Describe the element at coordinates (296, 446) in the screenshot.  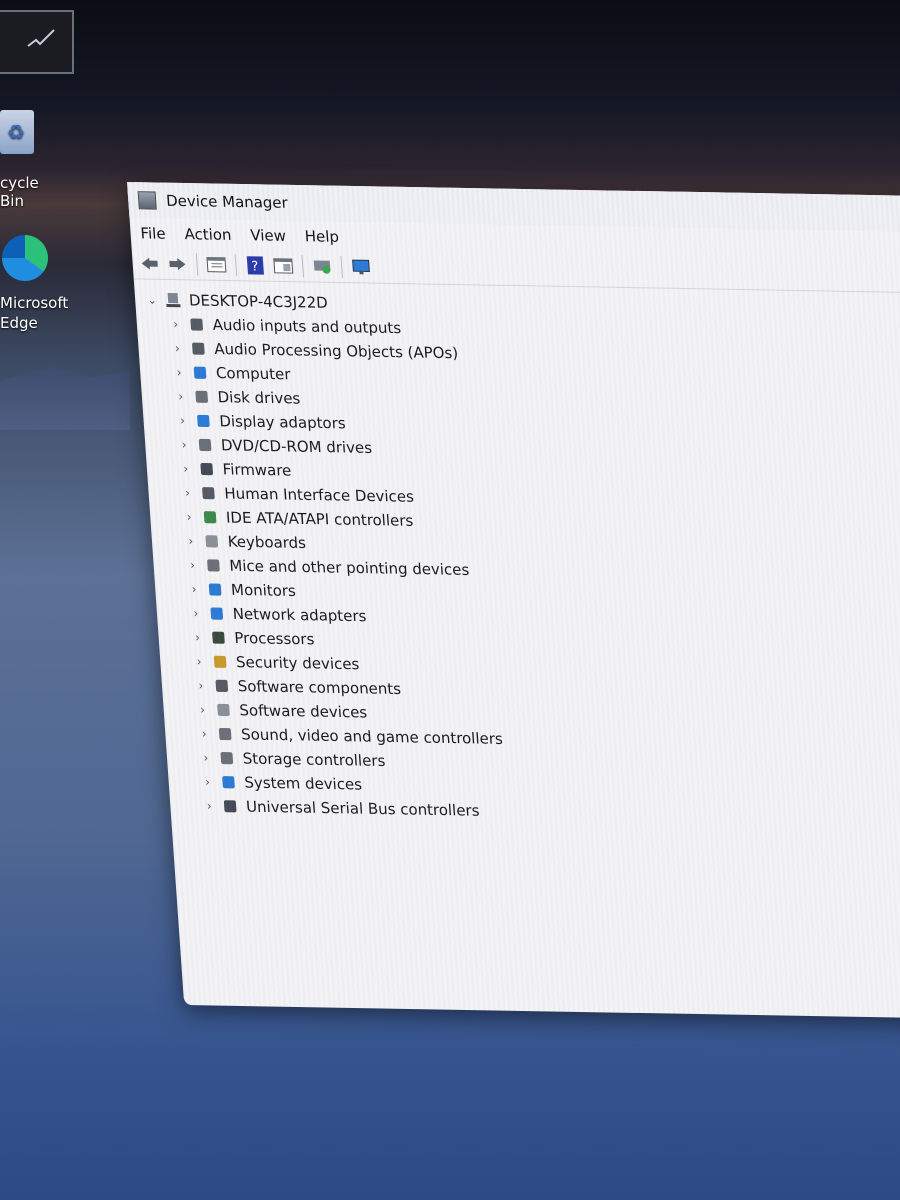
I see `tree-item-label: DVD/CD-ROM drives` at that location.